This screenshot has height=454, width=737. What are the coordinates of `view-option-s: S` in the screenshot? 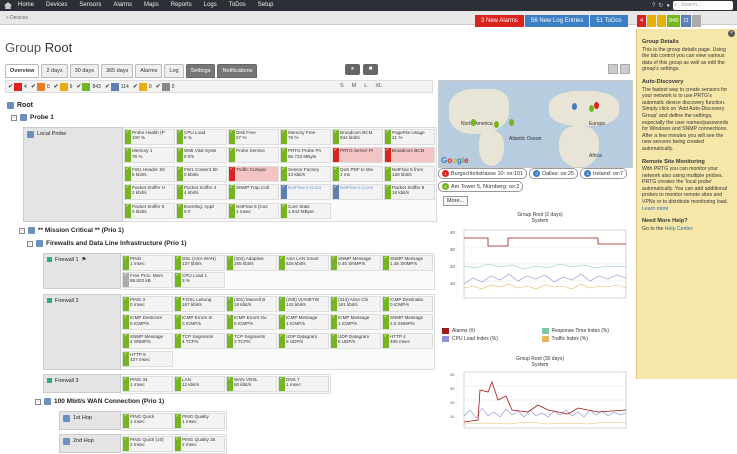 It's located at (342, 86).